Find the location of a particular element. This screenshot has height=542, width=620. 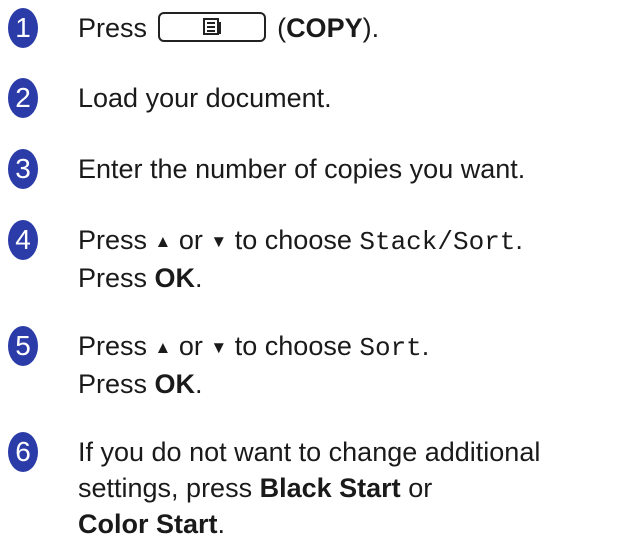

step-line-2: settings, press Black Start or is located at coordinates (309, 488).